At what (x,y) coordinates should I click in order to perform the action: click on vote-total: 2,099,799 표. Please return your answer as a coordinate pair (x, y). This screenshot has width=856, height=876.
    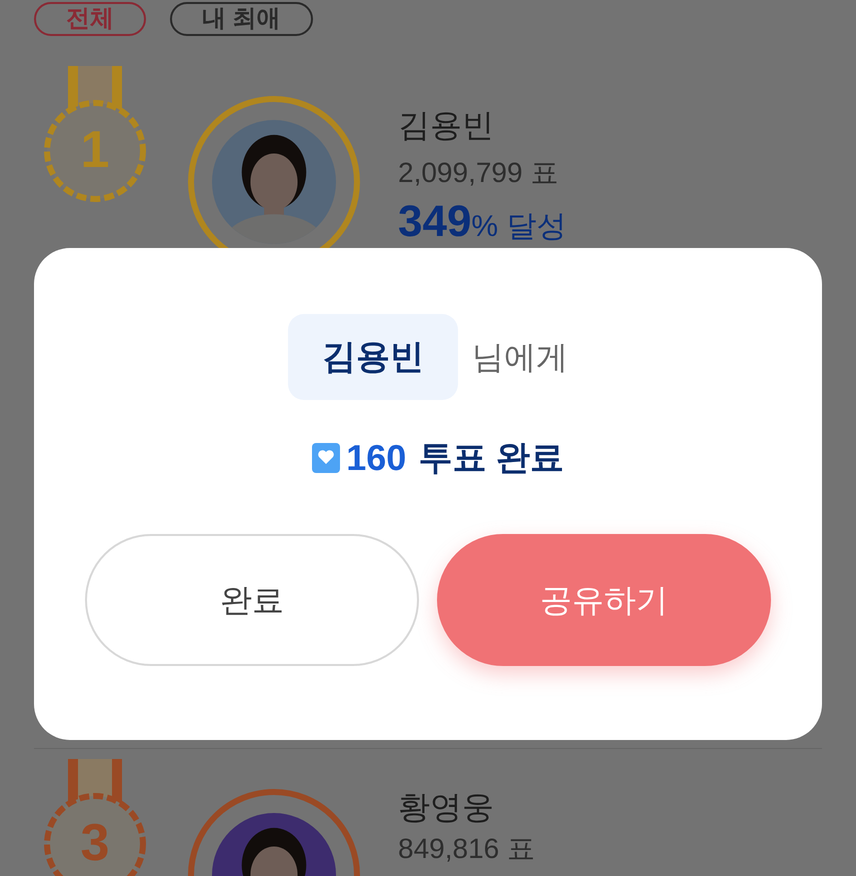
    Looking at the image, I should click on (479, 173).